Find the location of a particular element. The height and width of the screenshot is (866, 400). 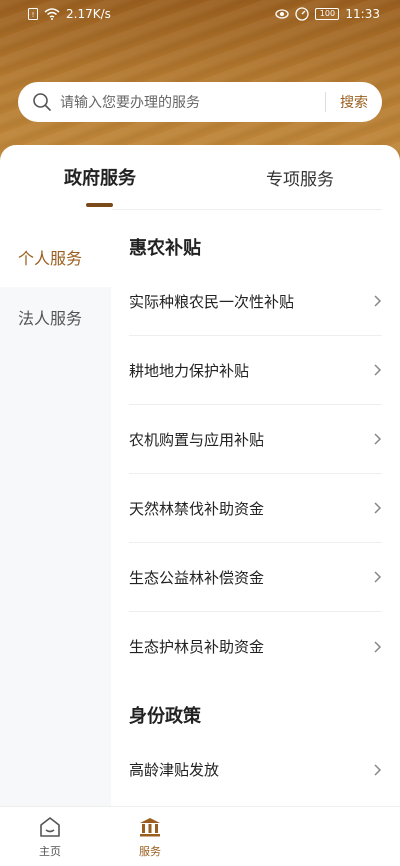

section-rows: 高龄津贴发放 is located at coordinates (255, 769).